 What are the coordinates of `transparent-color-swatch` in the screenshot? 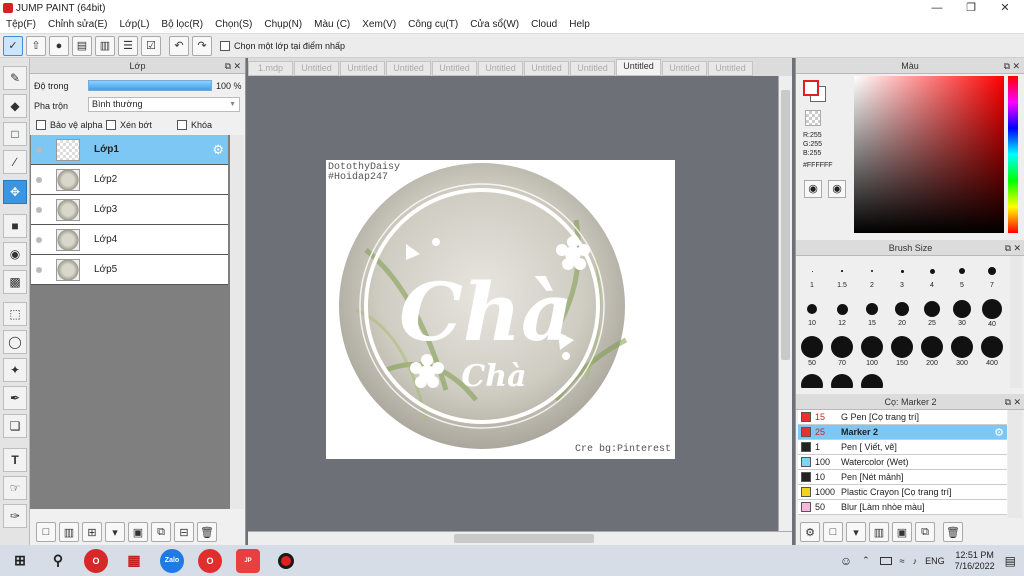 It's located at (813, 118).